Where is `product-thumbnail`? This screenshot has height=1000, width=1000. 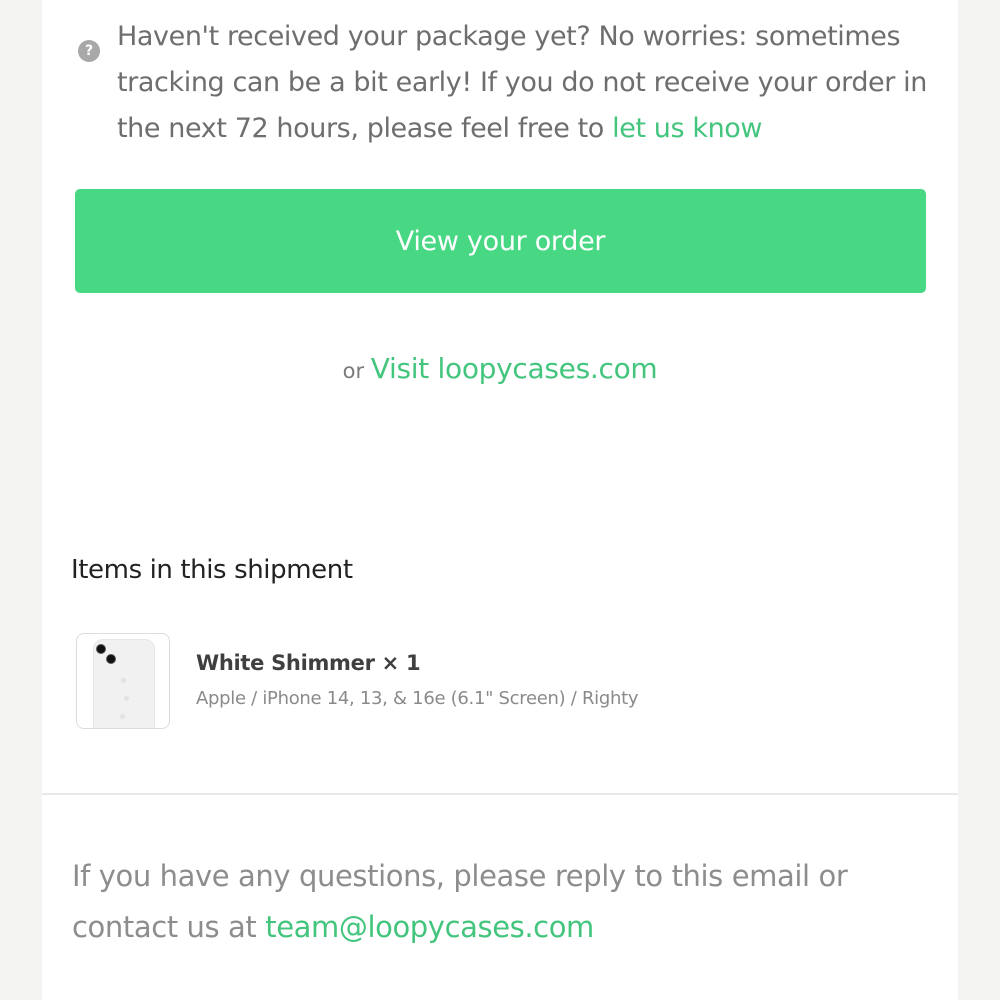
product-thumbnail is located at coordinates (123, 681).